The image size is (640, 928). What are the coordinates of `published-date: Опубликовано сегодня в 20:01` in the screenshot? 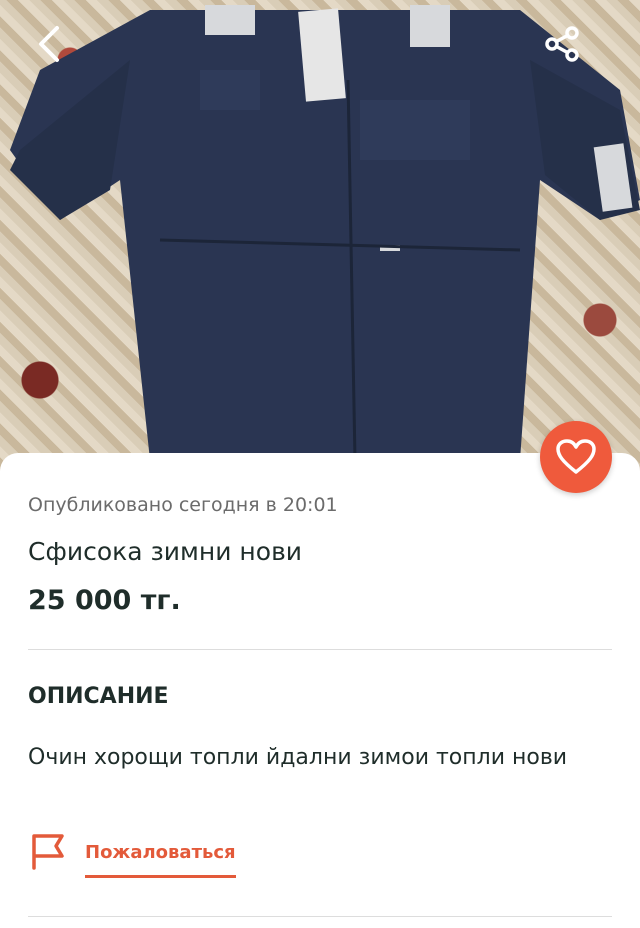 It's located at (183, 505).